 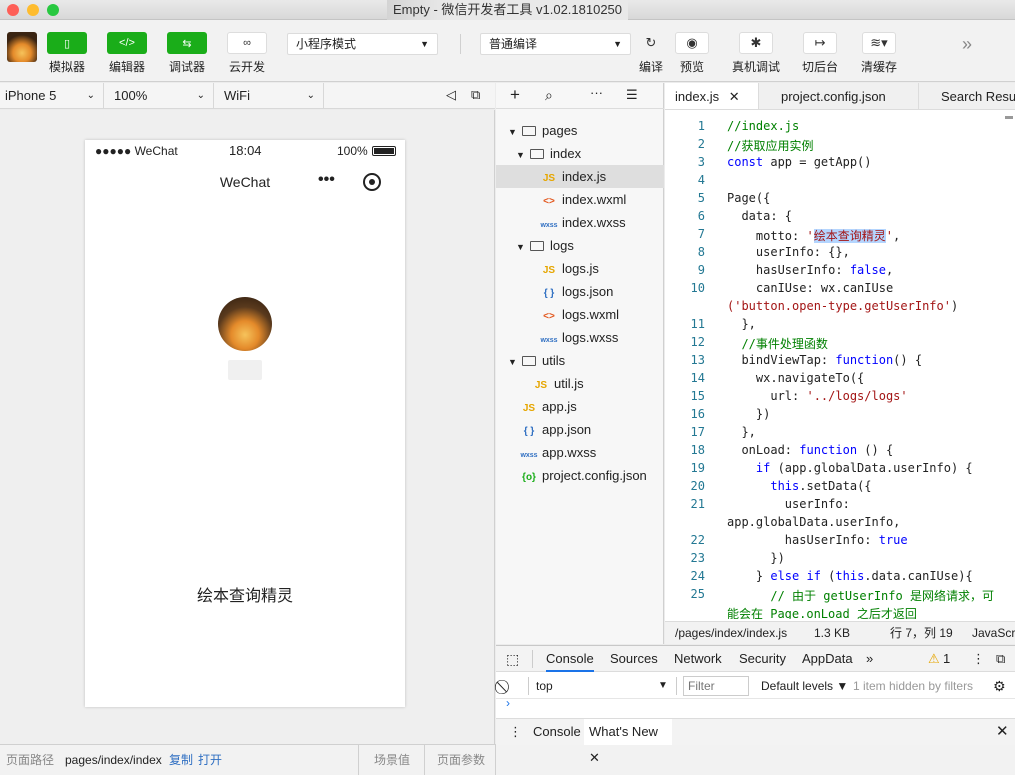 What do you see at coordinates (748, 198) in the screenshot?
I see `code-line: Page({` at bounding box center [748, 198].